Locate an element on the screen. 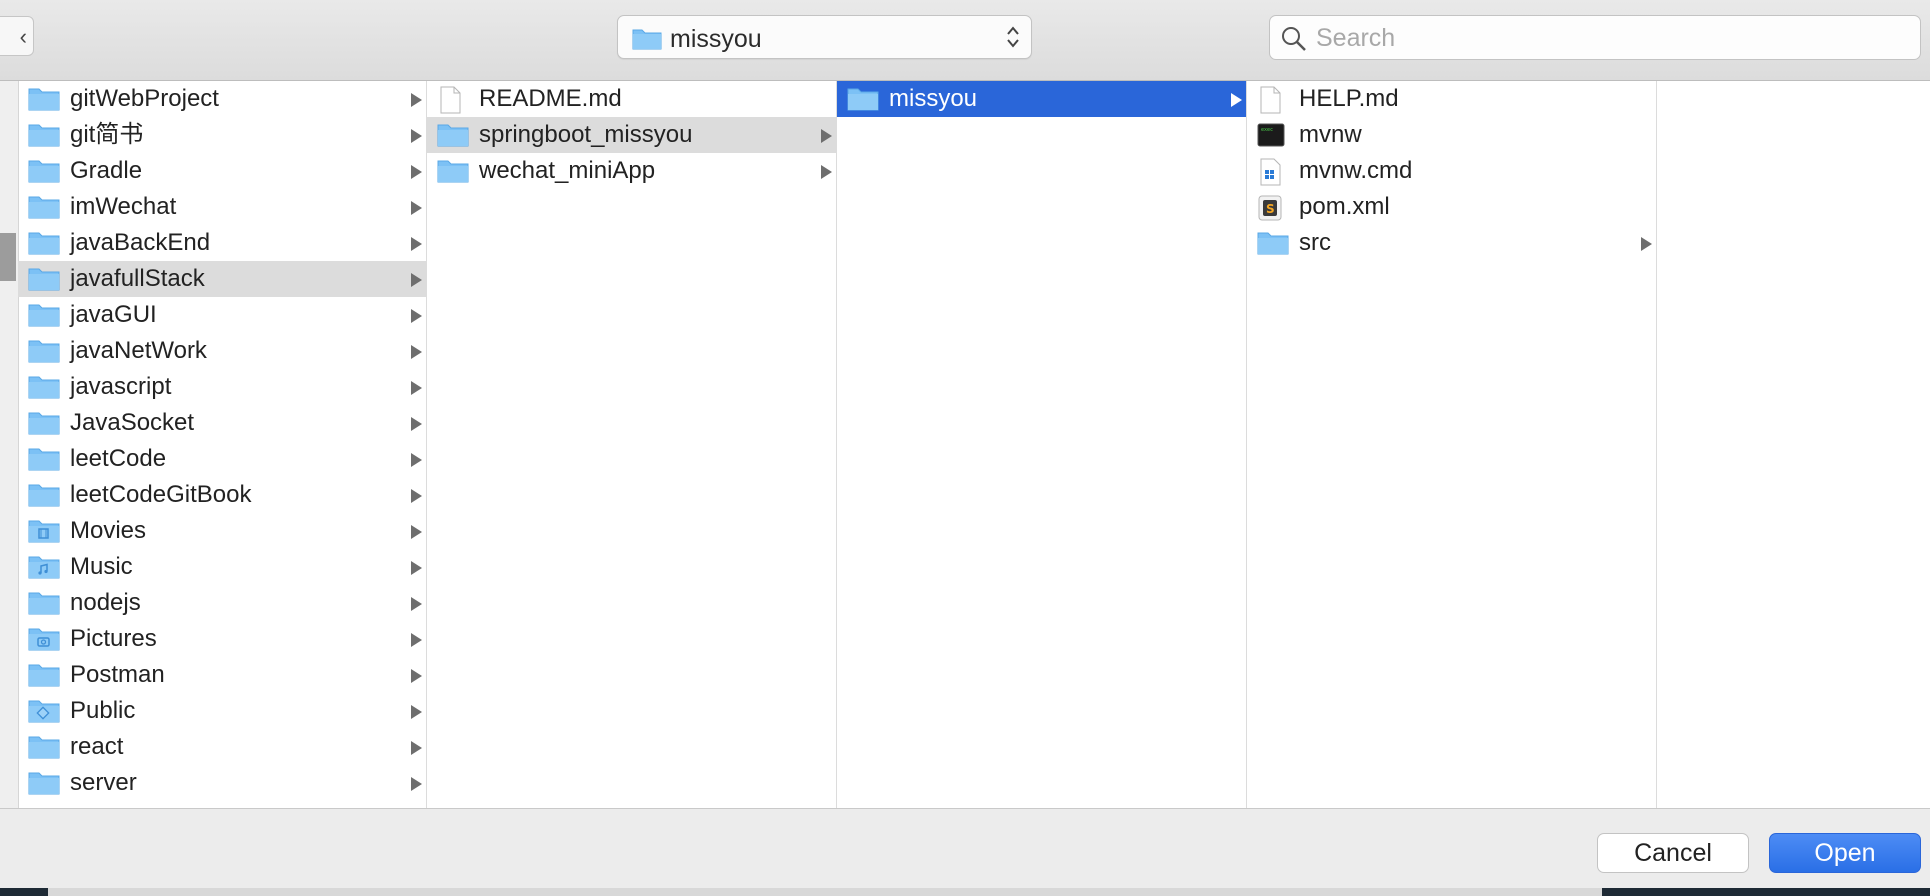 The image size is (1930, 896). browser-row-label: Gradle is located at coordinates (106, 170).